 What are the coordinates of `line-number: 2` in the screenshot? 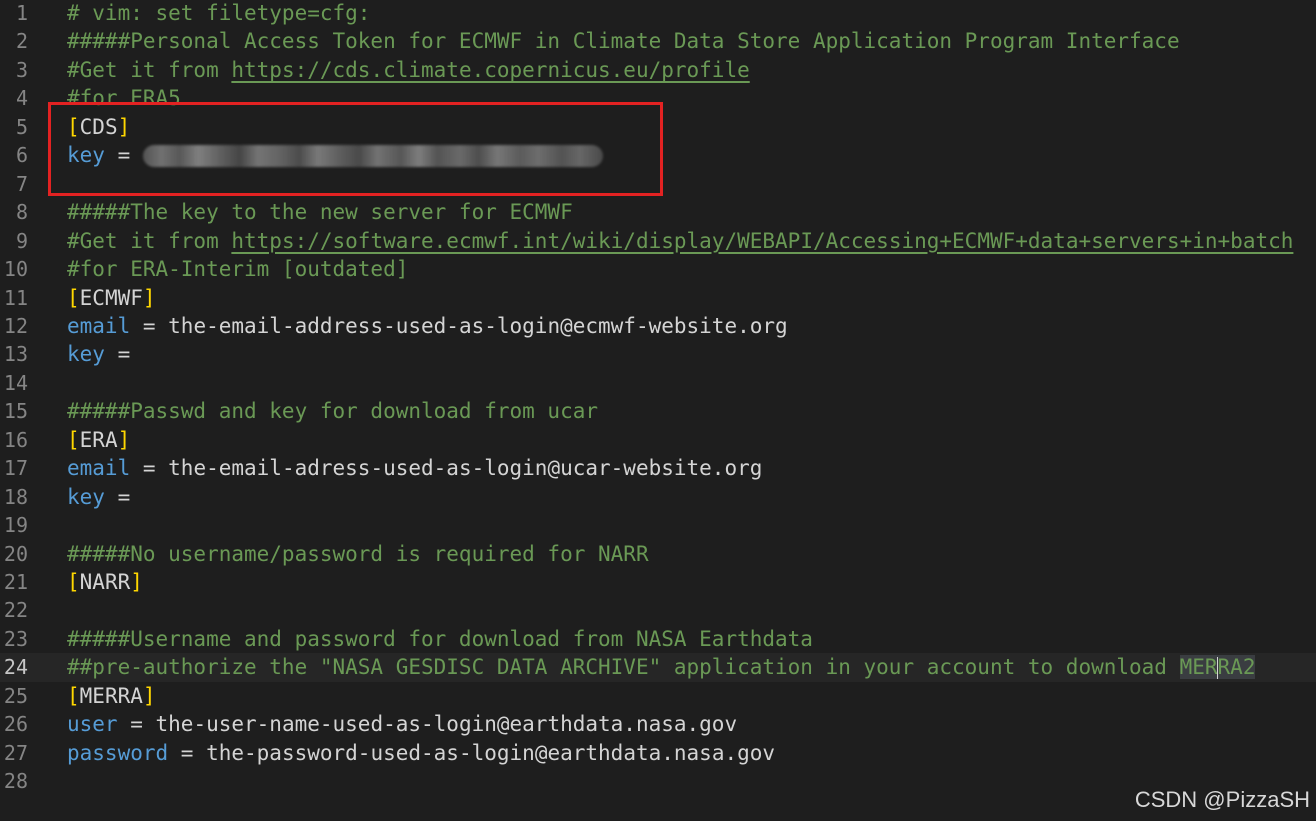 It's located at (21, 41).